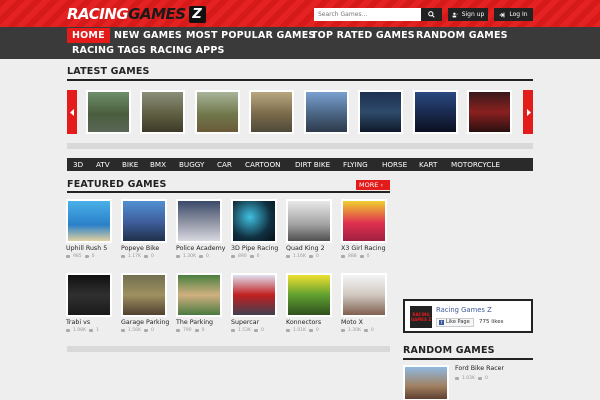 This screenshot has height=400, width=600. Describe the element at coordinates (158, 164) in the screenshot. I see `tag-bmx: BMX` at that location.